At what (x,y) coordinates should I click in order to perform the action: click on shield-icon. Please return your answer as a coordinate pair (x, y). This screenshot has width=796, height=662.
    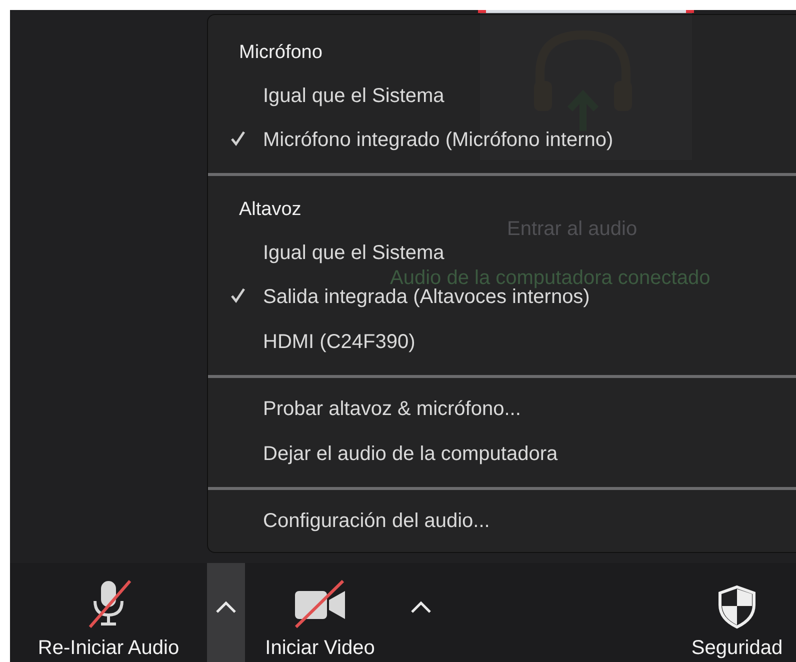
    Looking at the image, I should click on (737, 607).